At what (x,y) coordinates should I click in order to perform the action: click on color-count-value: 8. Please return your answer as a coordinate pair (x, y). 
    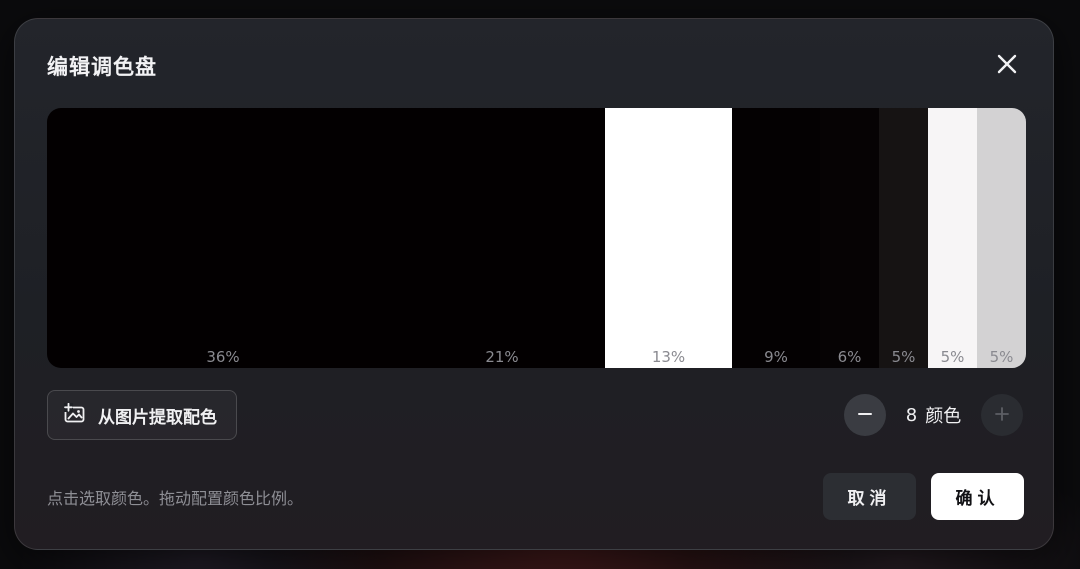
    Looking at the image, I should click on (911, 415).